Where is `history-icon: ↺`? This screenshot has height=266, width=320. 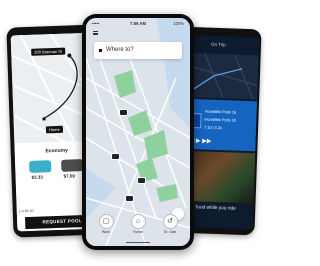
history-icon: ↺ is located at coordinates (170, 221).